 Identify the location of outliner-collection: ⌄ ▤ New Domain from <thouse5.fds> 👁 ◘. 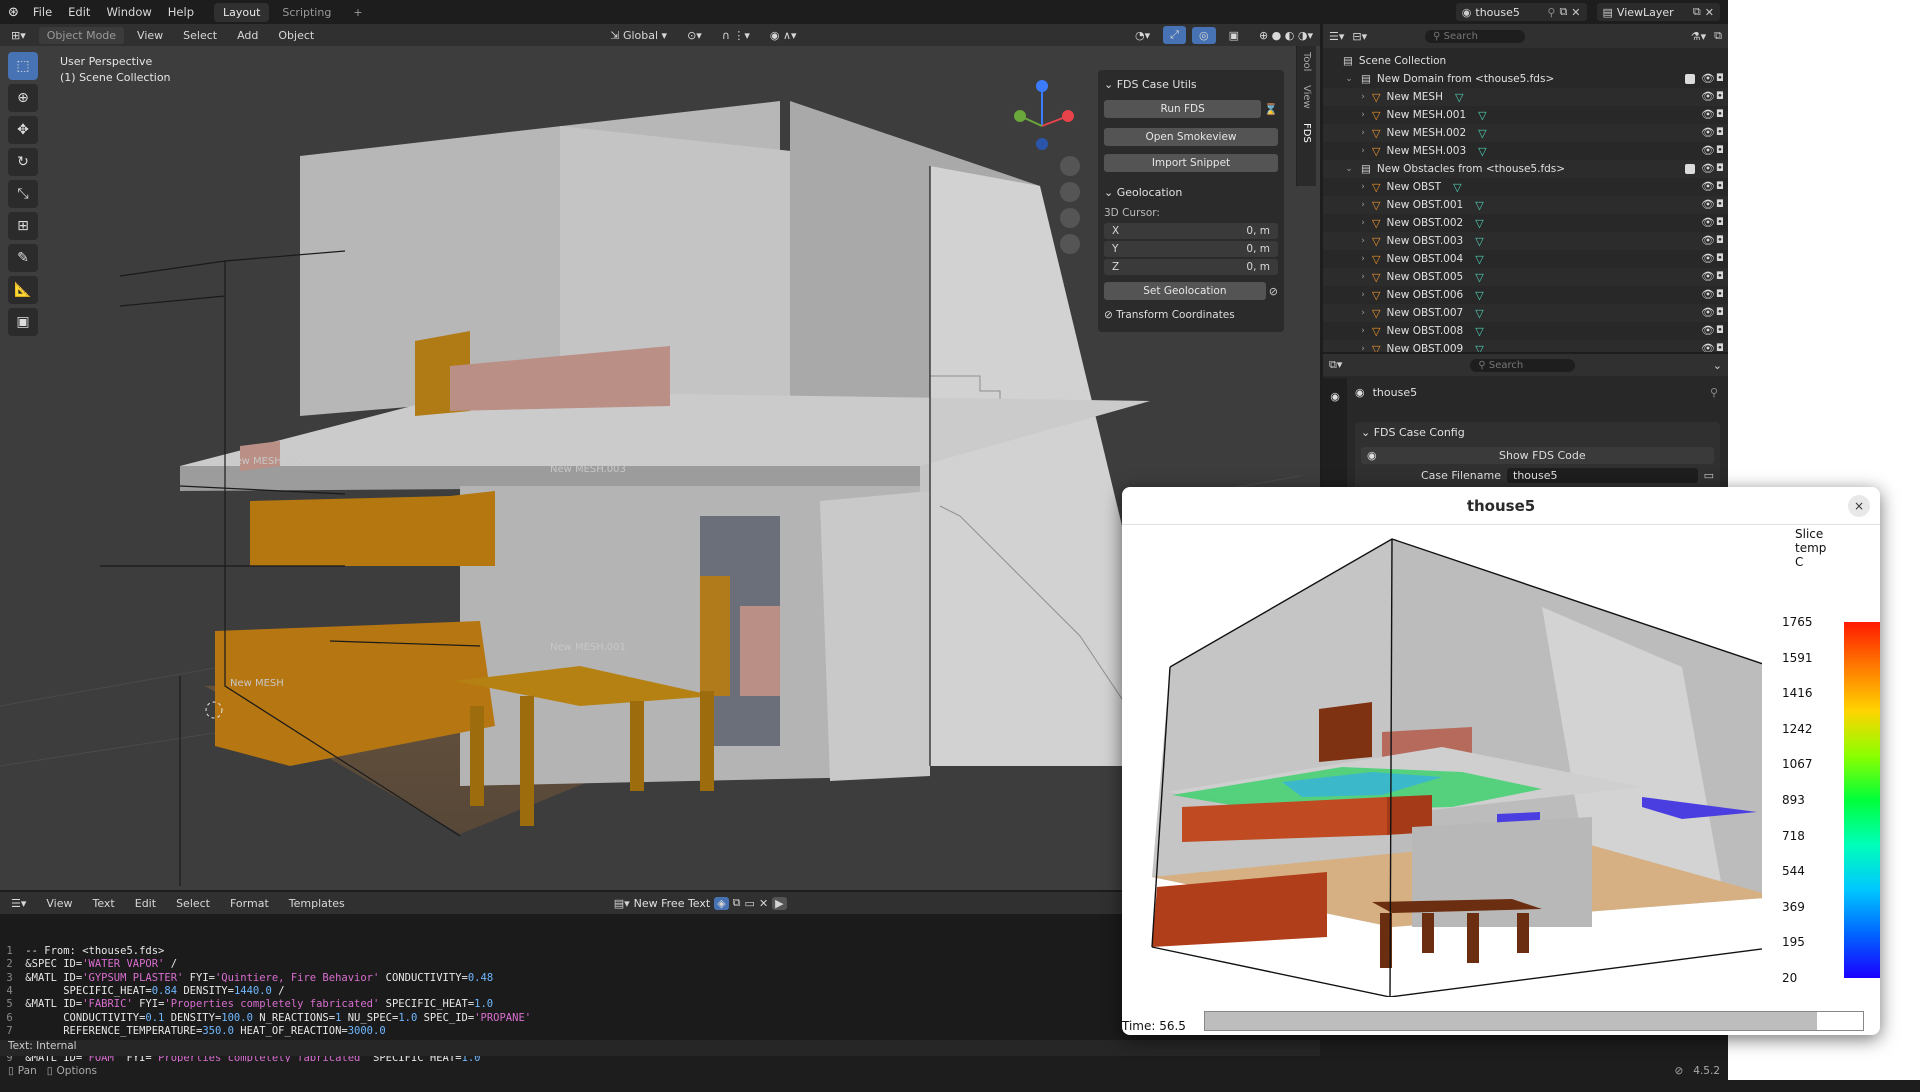
(1525, 79).